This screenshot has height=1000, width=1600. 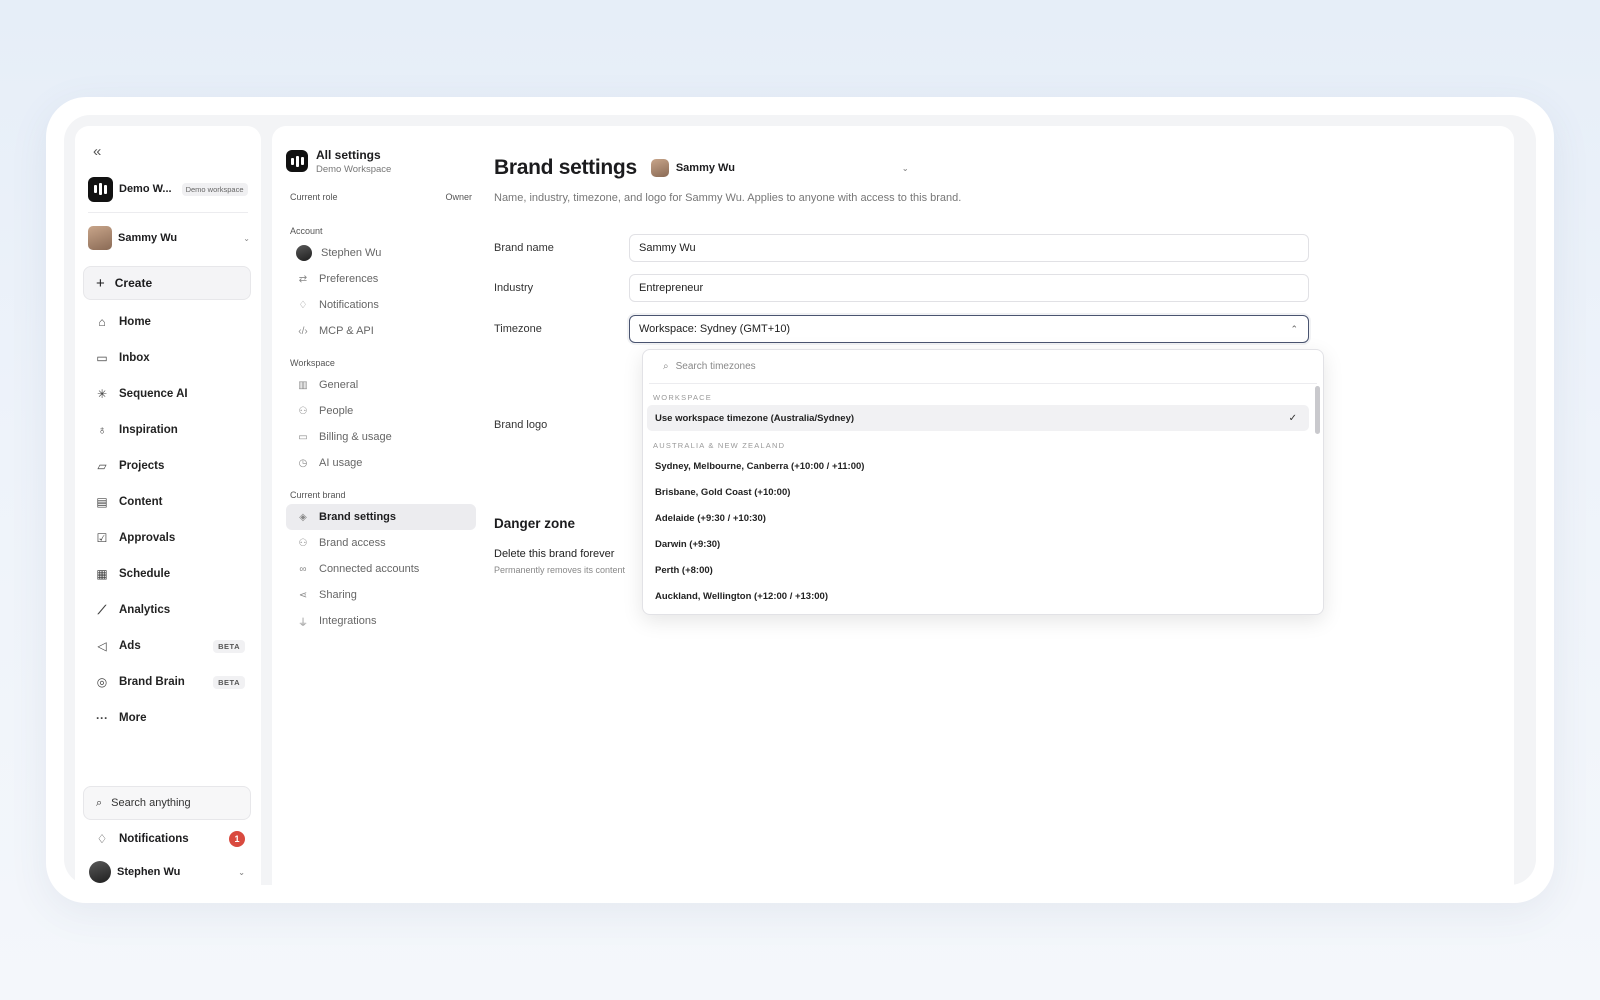 What do you see at coordinates (167, 322) in the screenshot?
I see `sidebar-item-home: ⌂ Home` at bounding box center [167, 322].